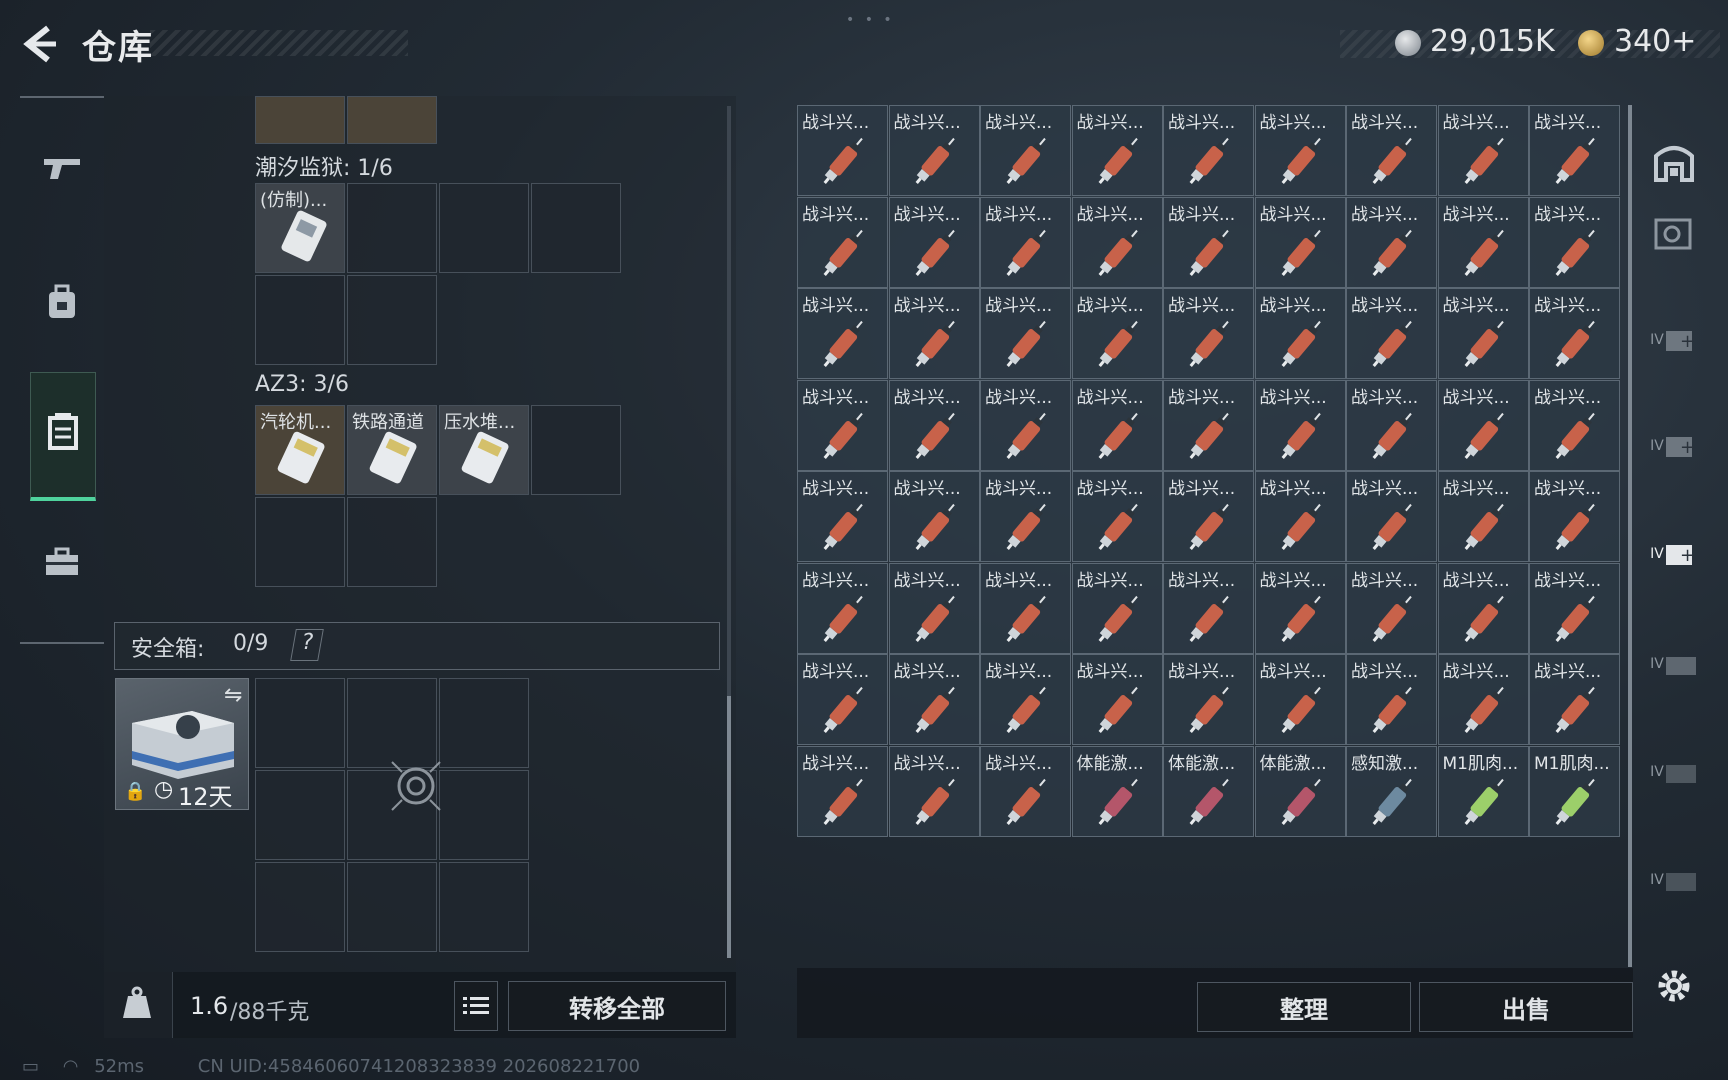 This screenshot has height=1080, width=1728. I want to click on storage-tab-7: IV, so click(1674, 880).